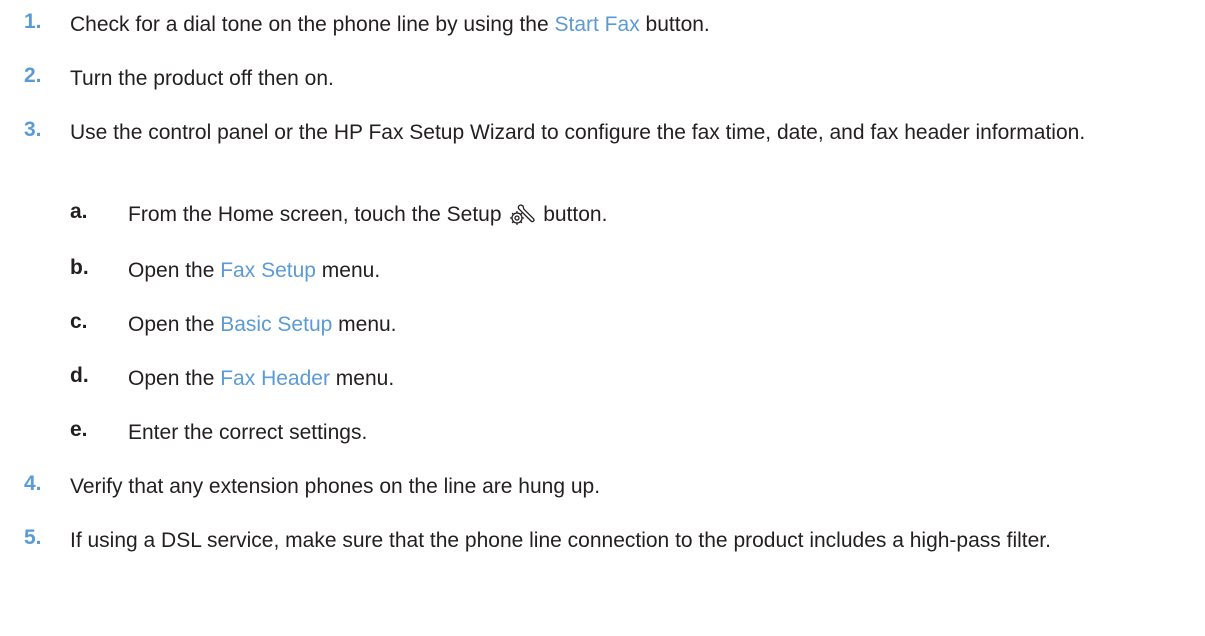  Describe the element at coordinates (79, 211) in the screenshot. I see `substep-letter: a.` at that location.